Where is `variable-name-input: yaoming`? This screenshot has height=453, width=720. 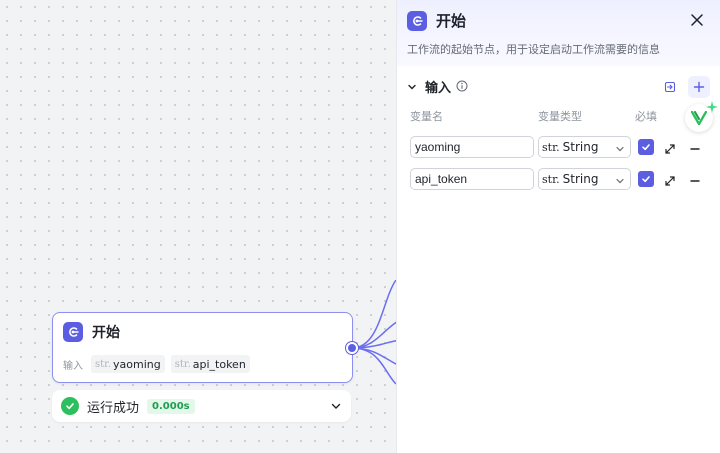 variable-name-input: yaoming is located at coordinates (472, 147).